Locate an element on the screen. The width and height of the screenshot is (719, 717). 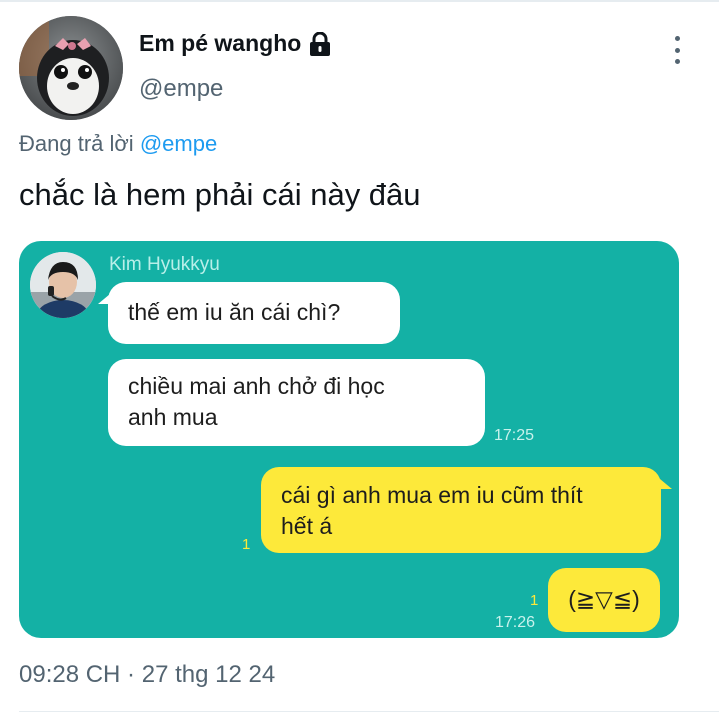
more-options-icon is located at coordinates (677, 50).